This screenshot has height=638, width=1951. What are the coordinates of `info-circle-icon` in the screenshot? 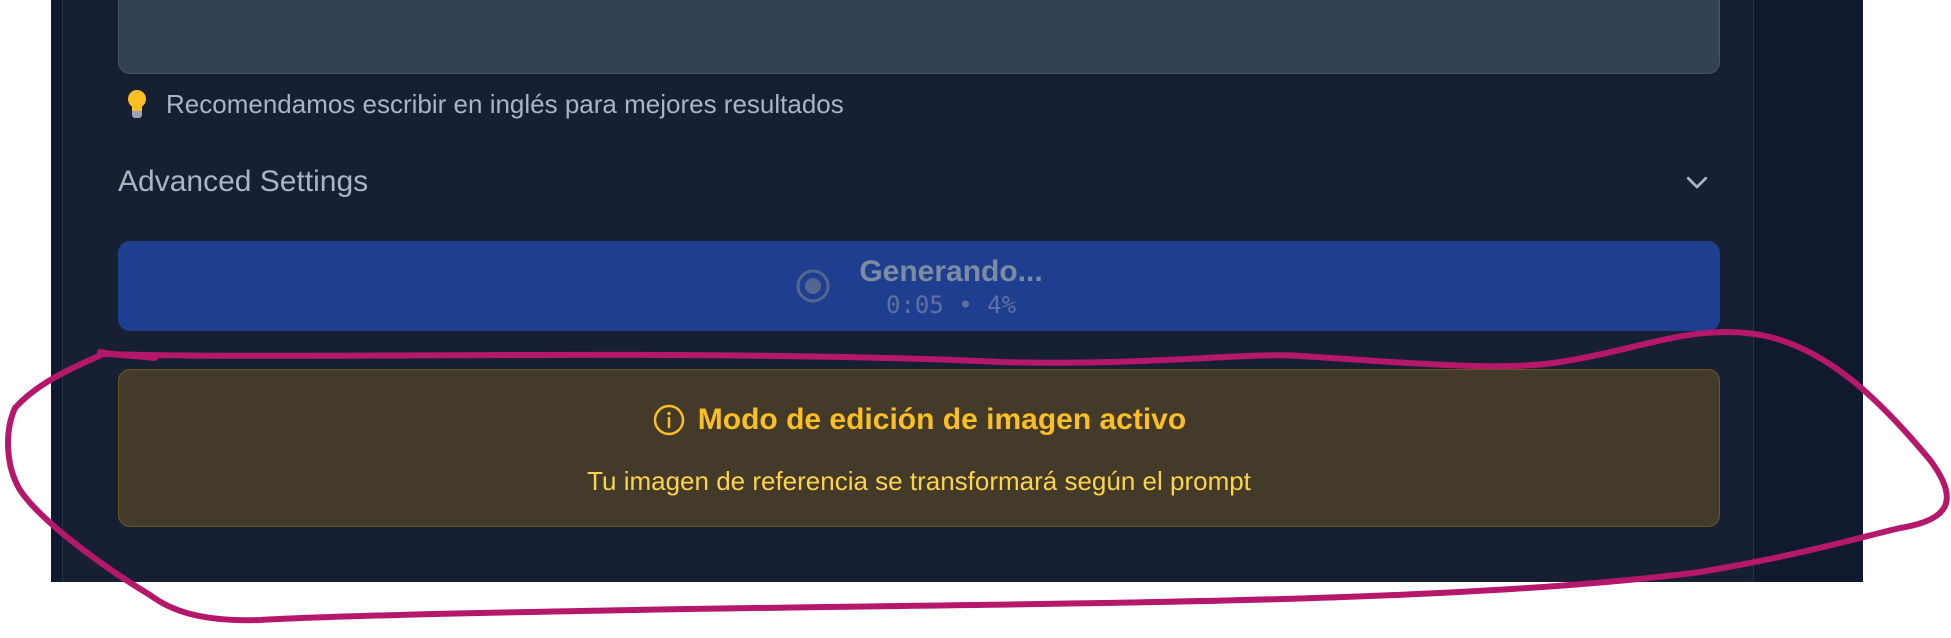 It's located at (669, 420).